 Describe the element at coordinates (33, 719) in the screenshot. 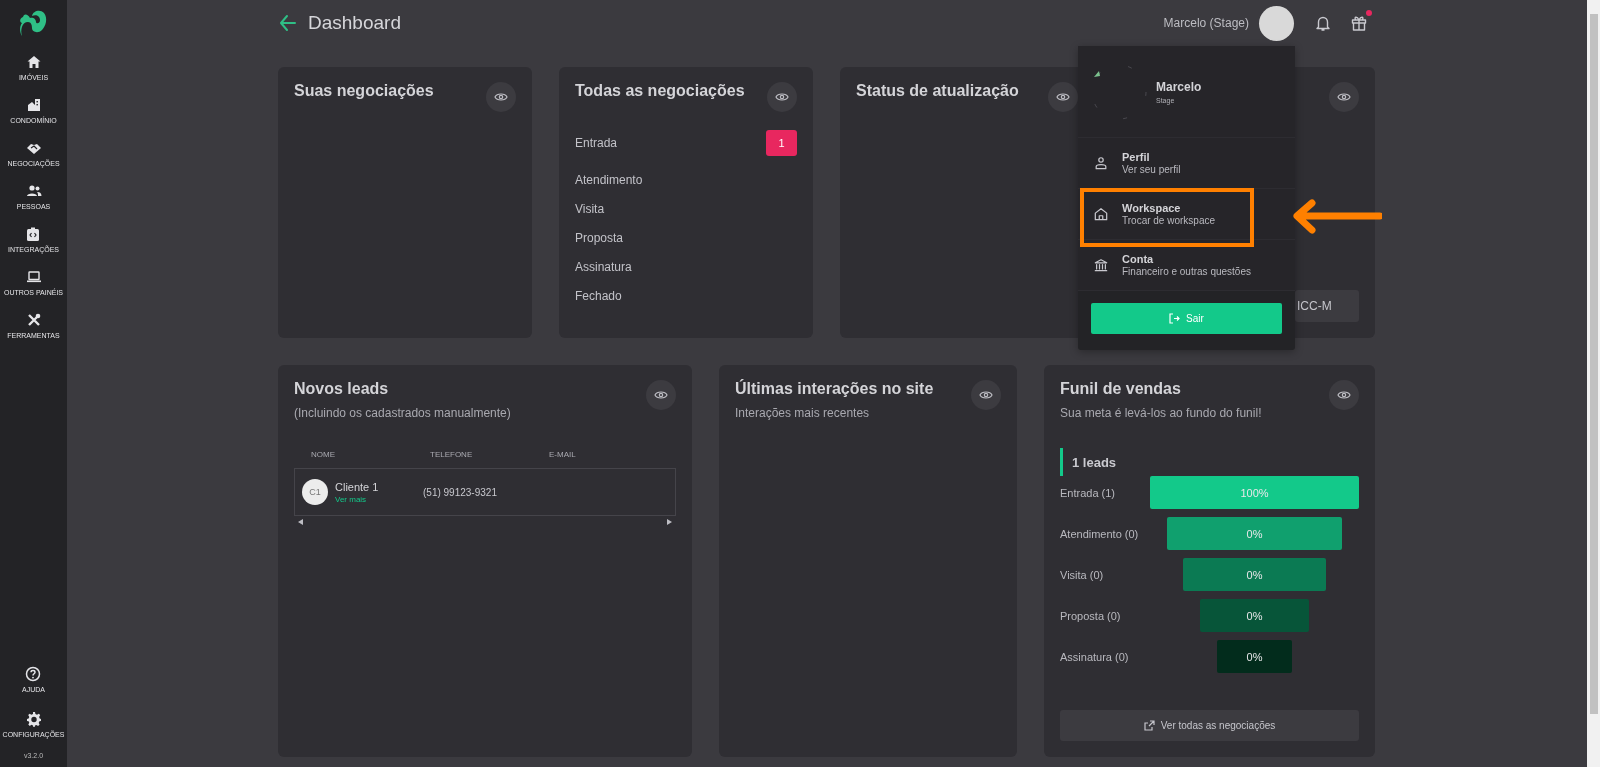

I see `settings-icon` at that location.